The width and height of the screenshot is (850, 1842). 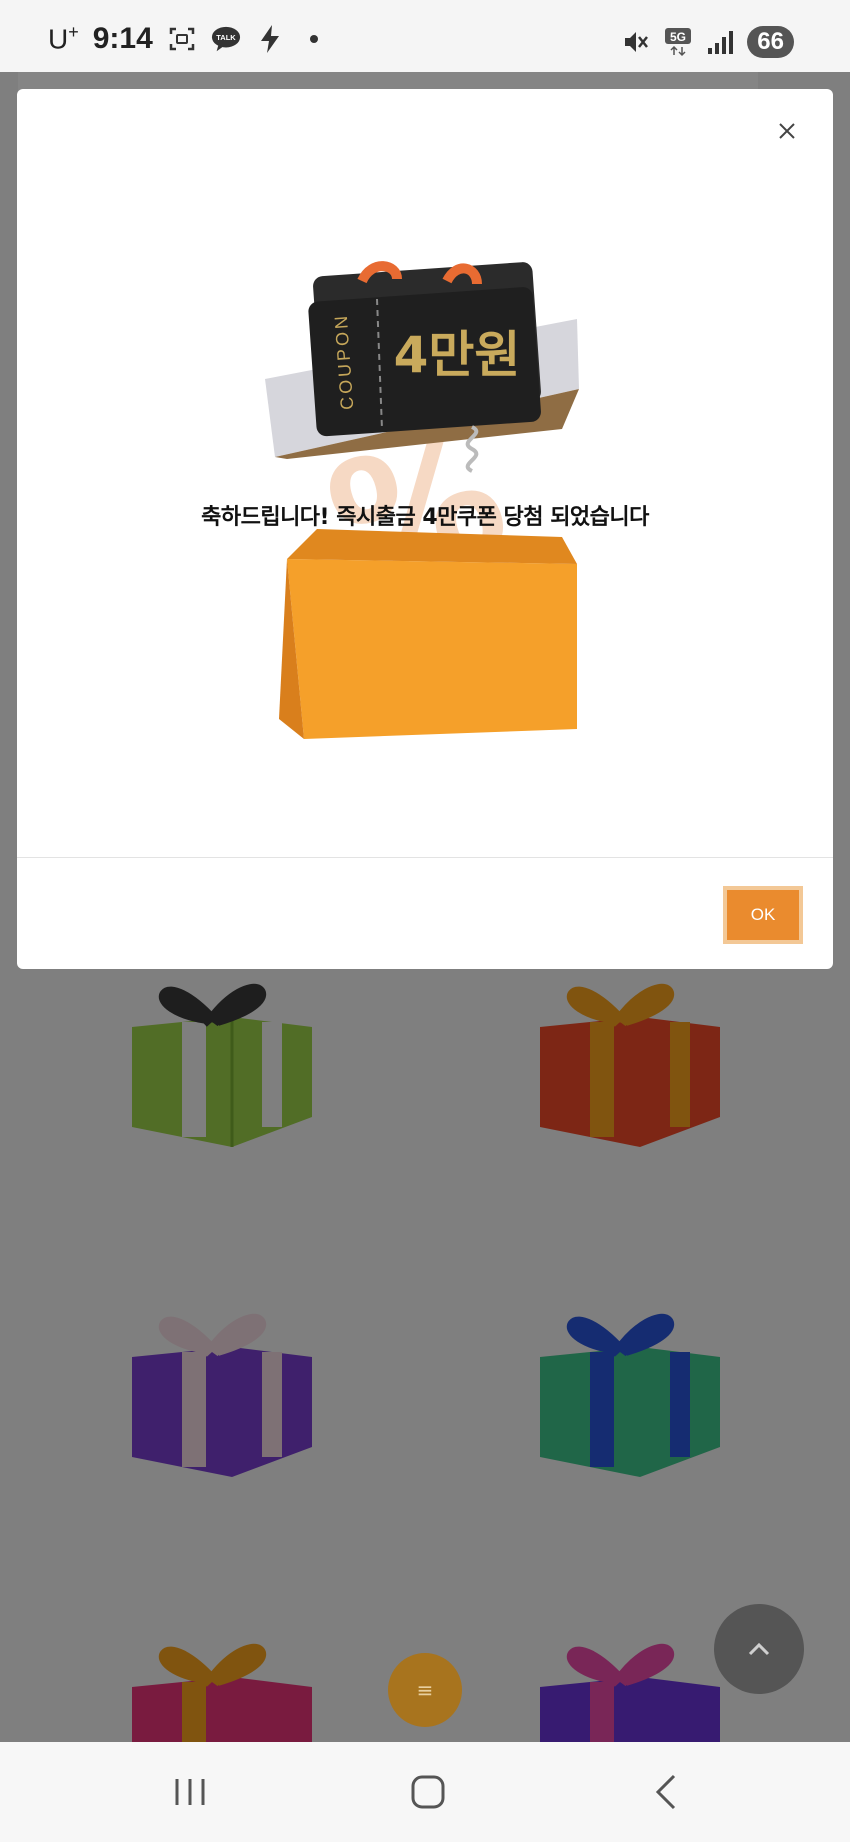 I want to click on menu-icon: ≡, so click(x=425, y=1690).